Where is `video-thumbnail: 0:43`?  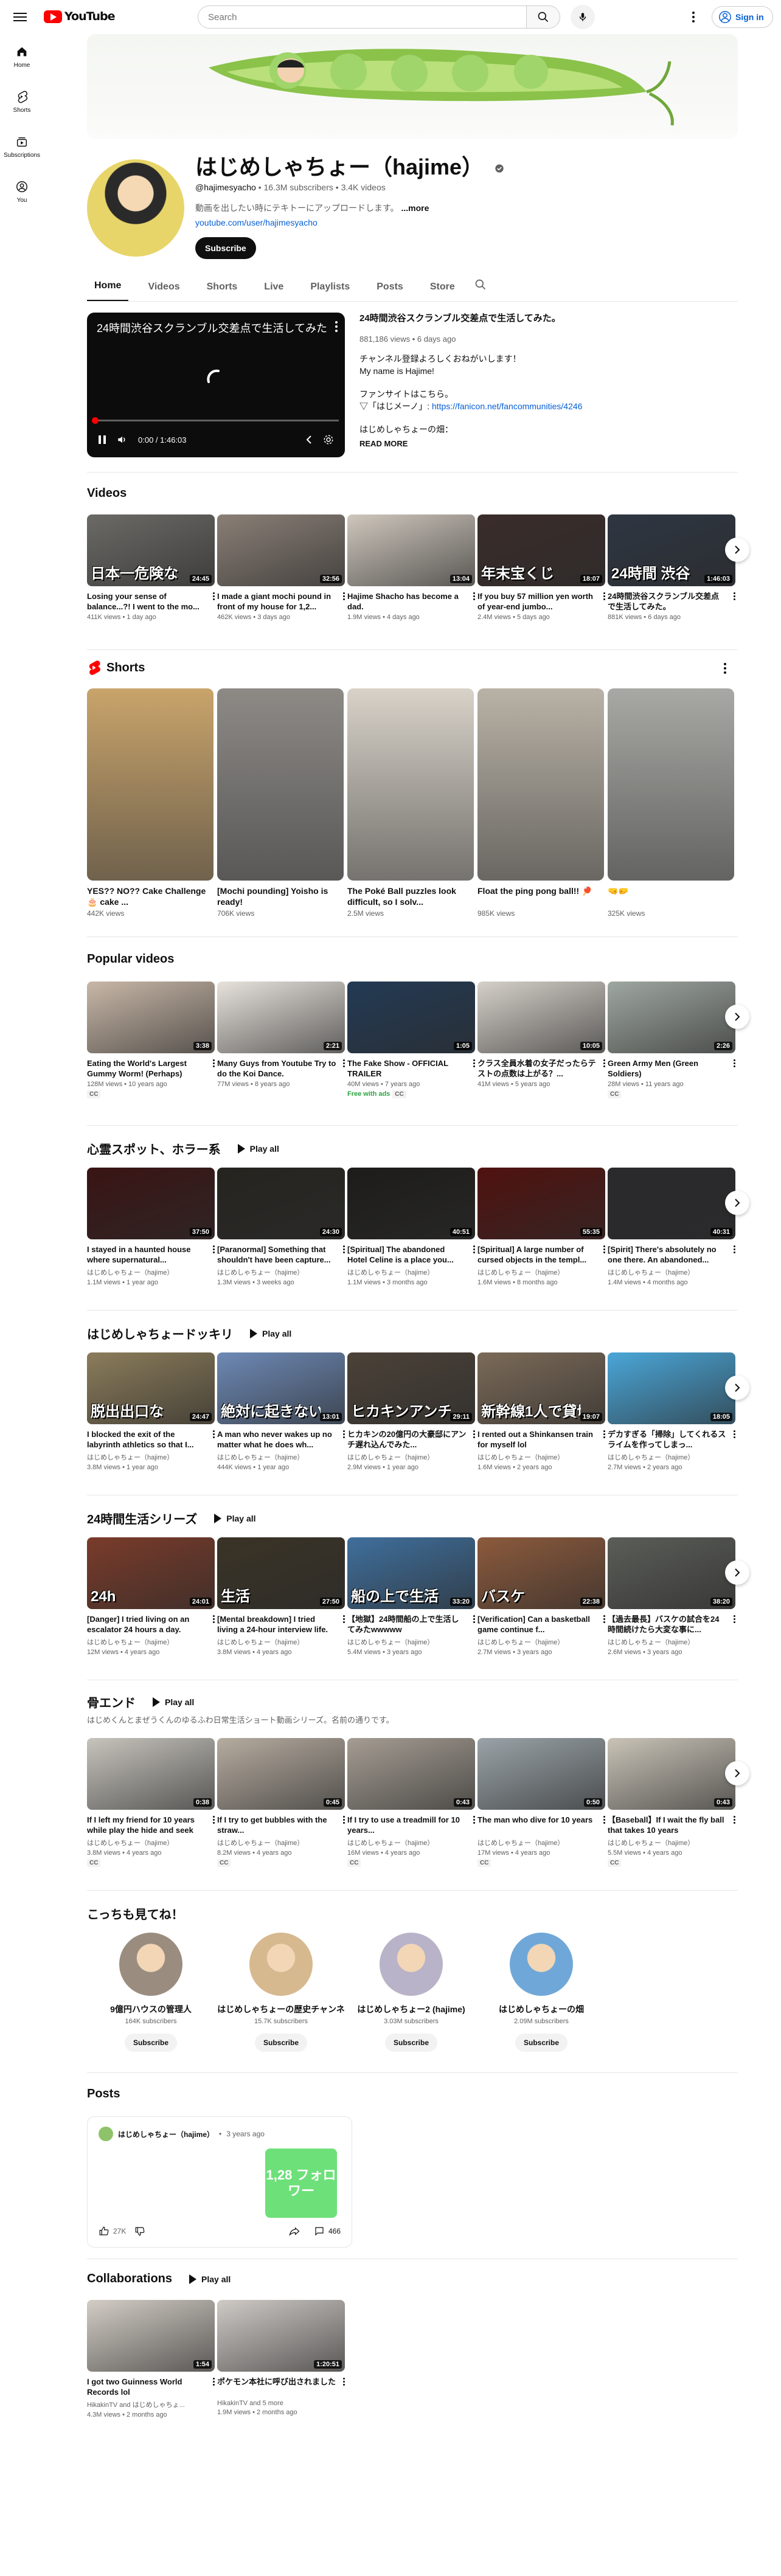 video-thumbnail: 0:43 is located at coordinates (411, 1774).